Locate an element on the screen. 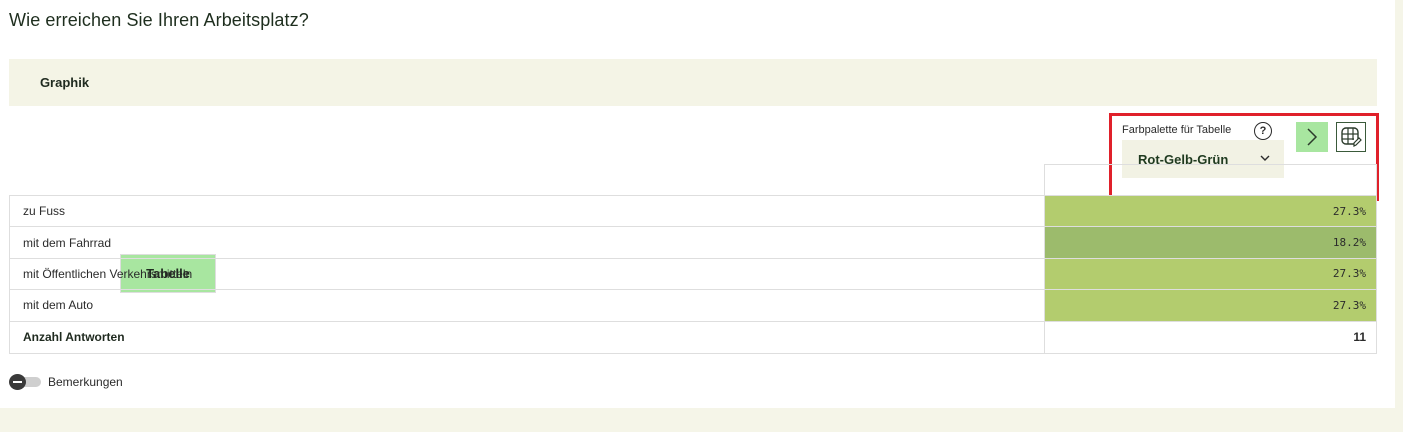 The width and height of the screenshot is (1403, 432). next-button is located at coordinates (1312, 137).